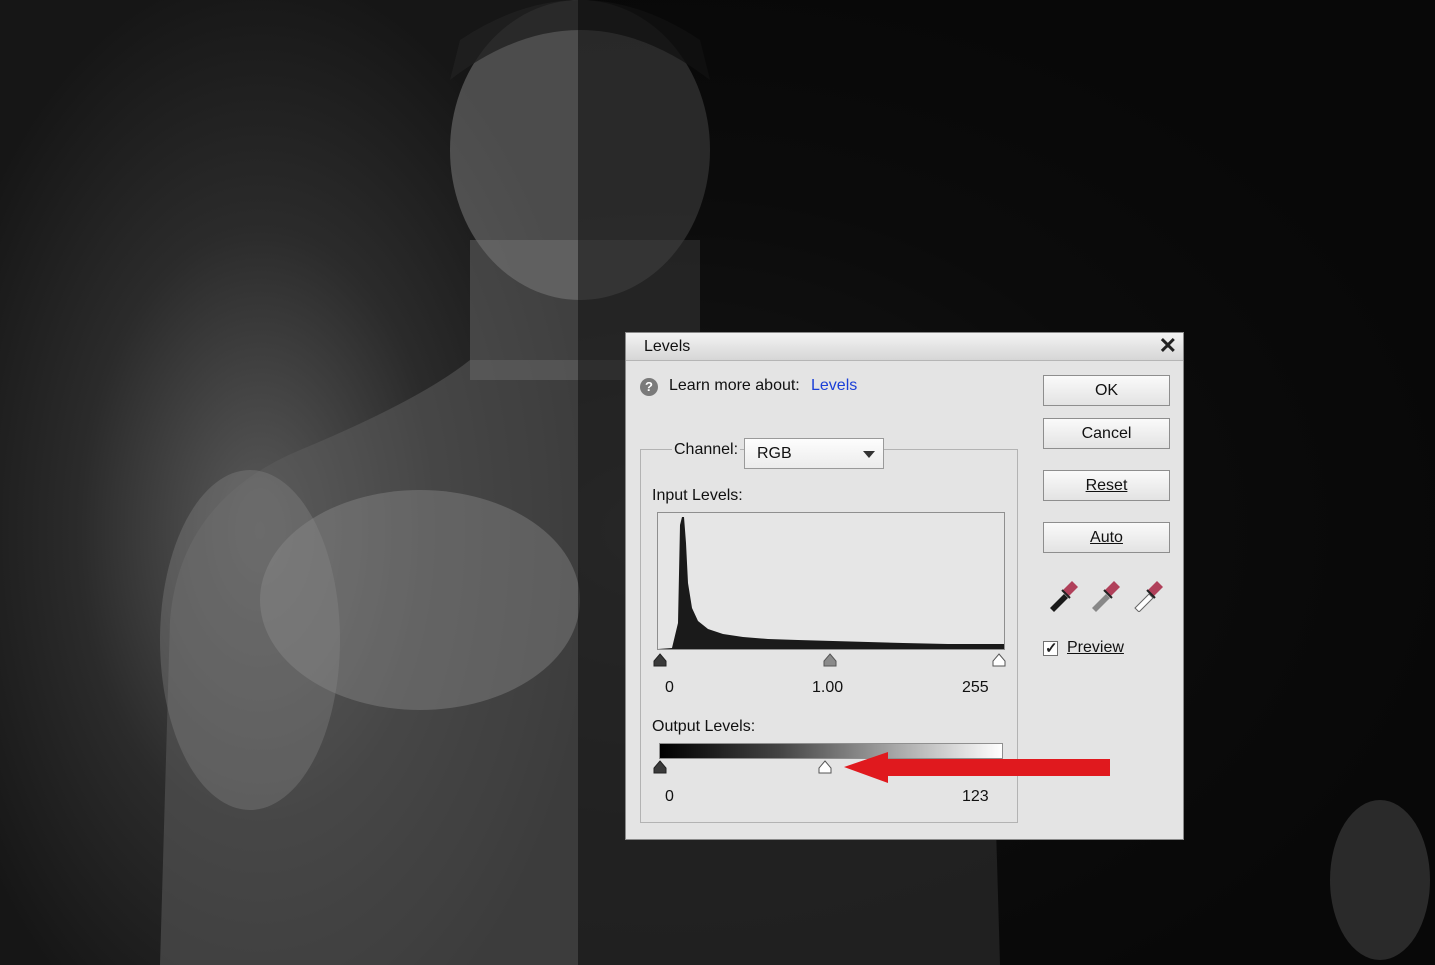 Image resolution: width=1435 pixels, height=965 pixels. Describe the element at coordinates (669, 797) in the screenshot. I see `output-black-value: 0` at that location.